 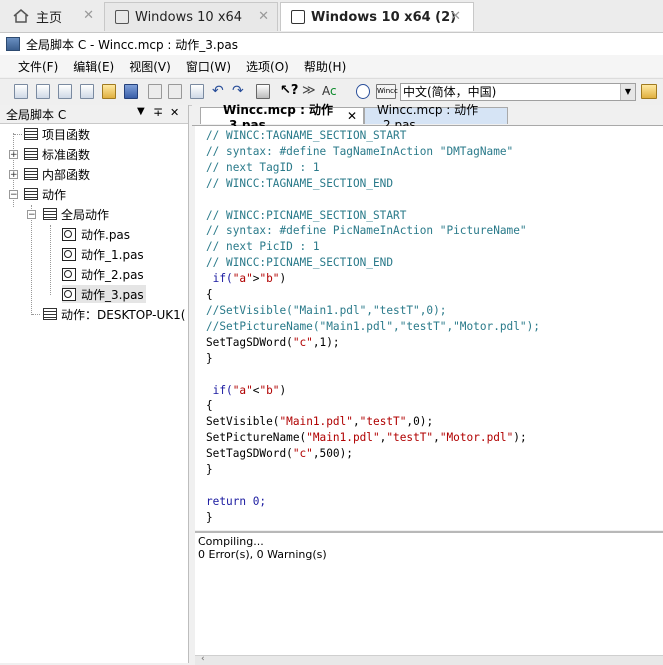 What do you see at coordinates (191, 16) in the screenshot?
I see `vm-tab-windows10: Windows 10 x64 ✕` at bounding box center [191, 16].